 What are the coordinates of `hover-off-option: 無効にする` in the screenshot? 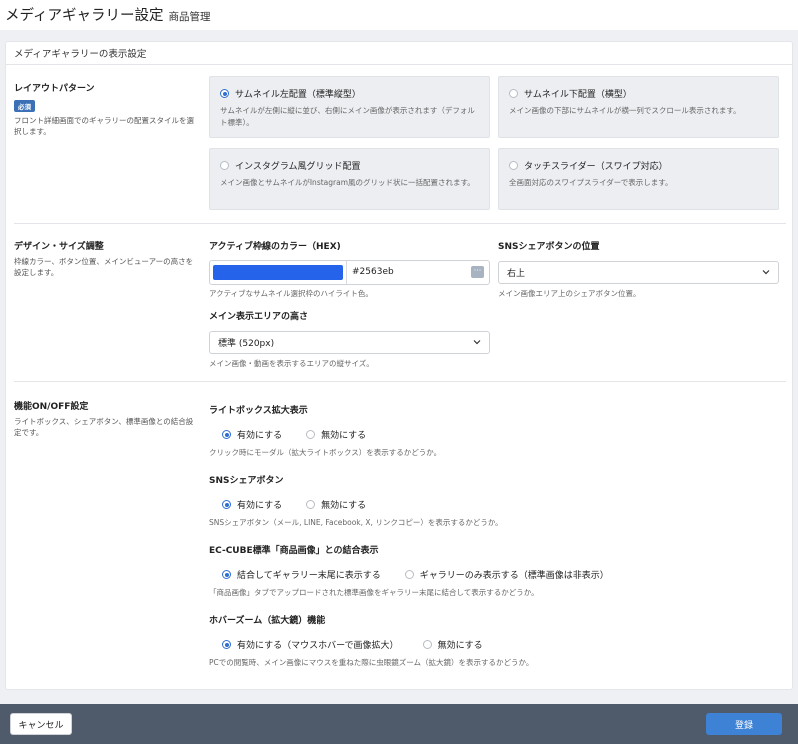 It's located at (452, 644).